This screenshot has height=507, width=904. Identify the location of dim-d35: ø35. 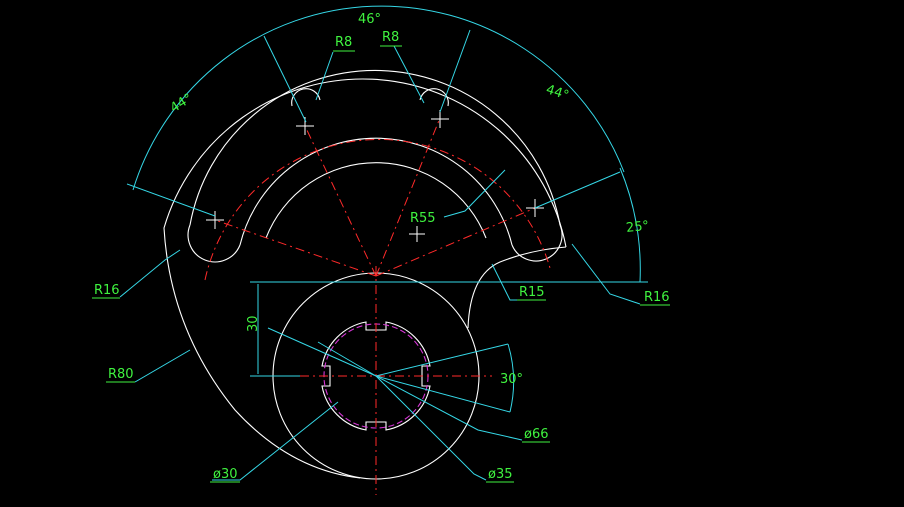
(500, 474).